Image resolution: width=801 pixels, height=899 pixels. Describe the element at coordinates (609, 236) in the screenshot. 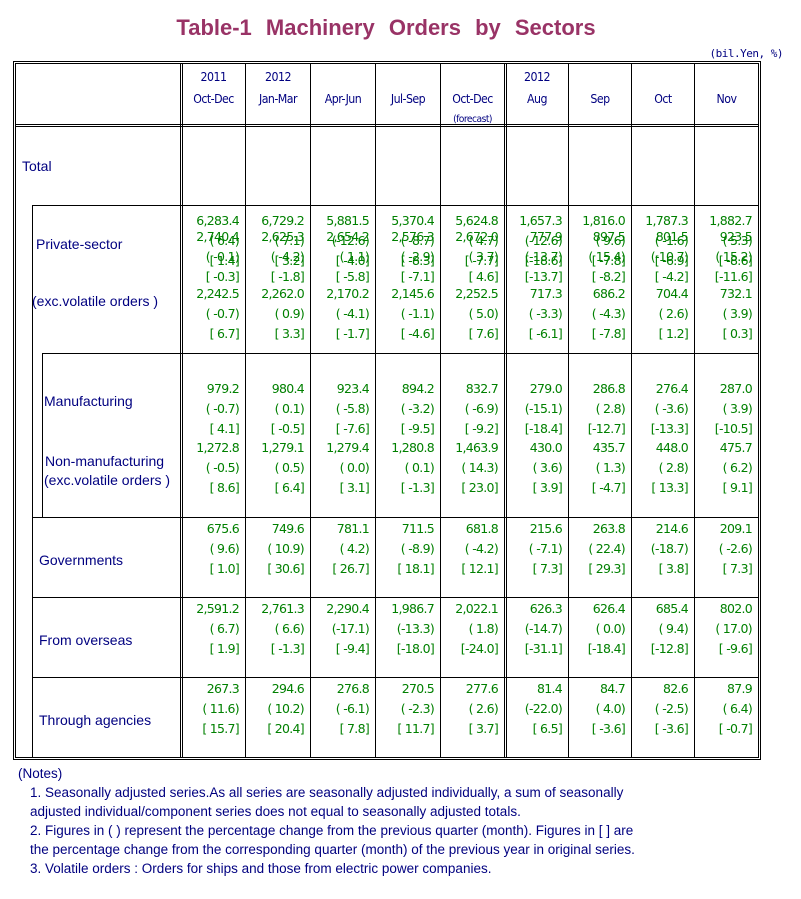

I see `cell-value: 897.5` at that location.